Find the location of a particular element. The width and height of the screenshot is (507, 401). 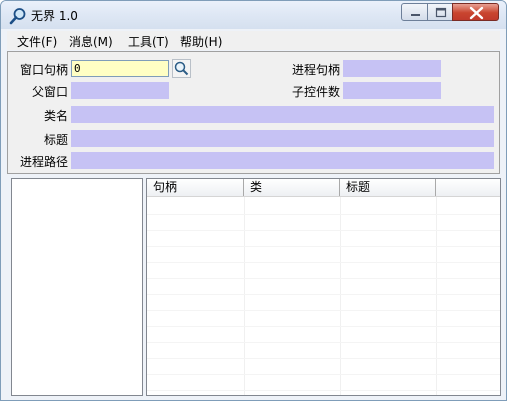

window-handle-input: 0 is located at coordinates (120, 68).